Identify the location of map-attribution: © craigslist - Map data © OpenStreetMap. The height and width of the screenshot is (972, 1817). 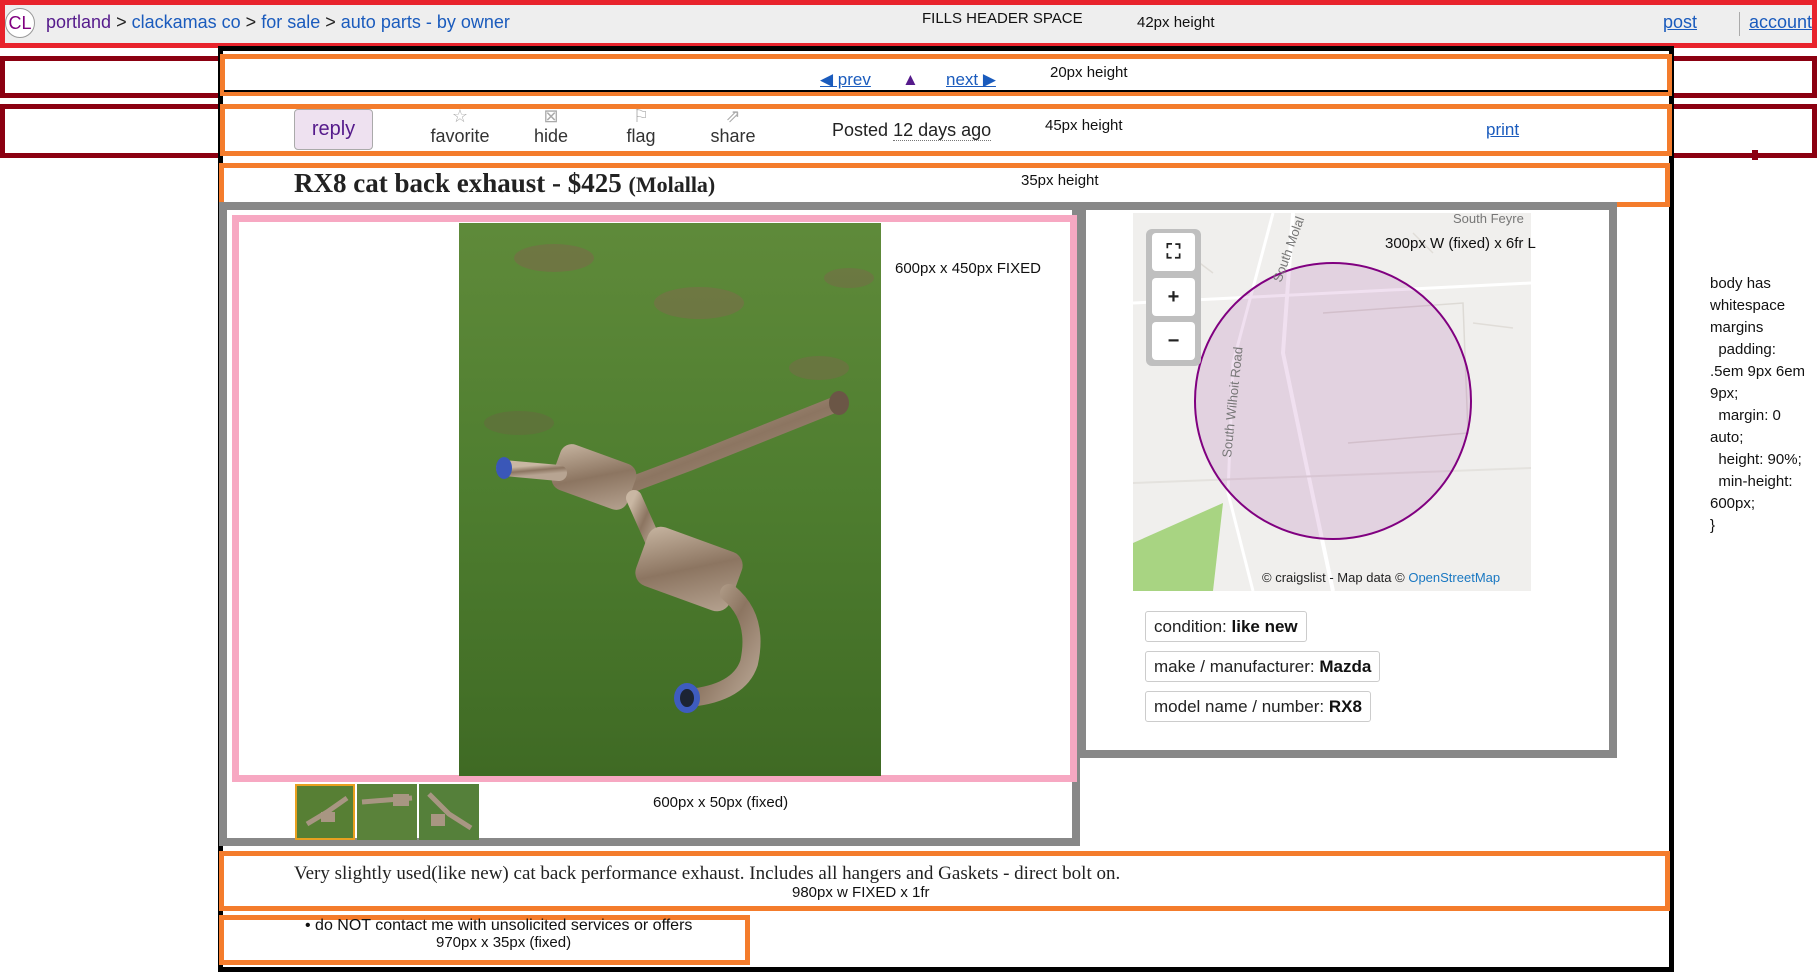
(1381, 577).